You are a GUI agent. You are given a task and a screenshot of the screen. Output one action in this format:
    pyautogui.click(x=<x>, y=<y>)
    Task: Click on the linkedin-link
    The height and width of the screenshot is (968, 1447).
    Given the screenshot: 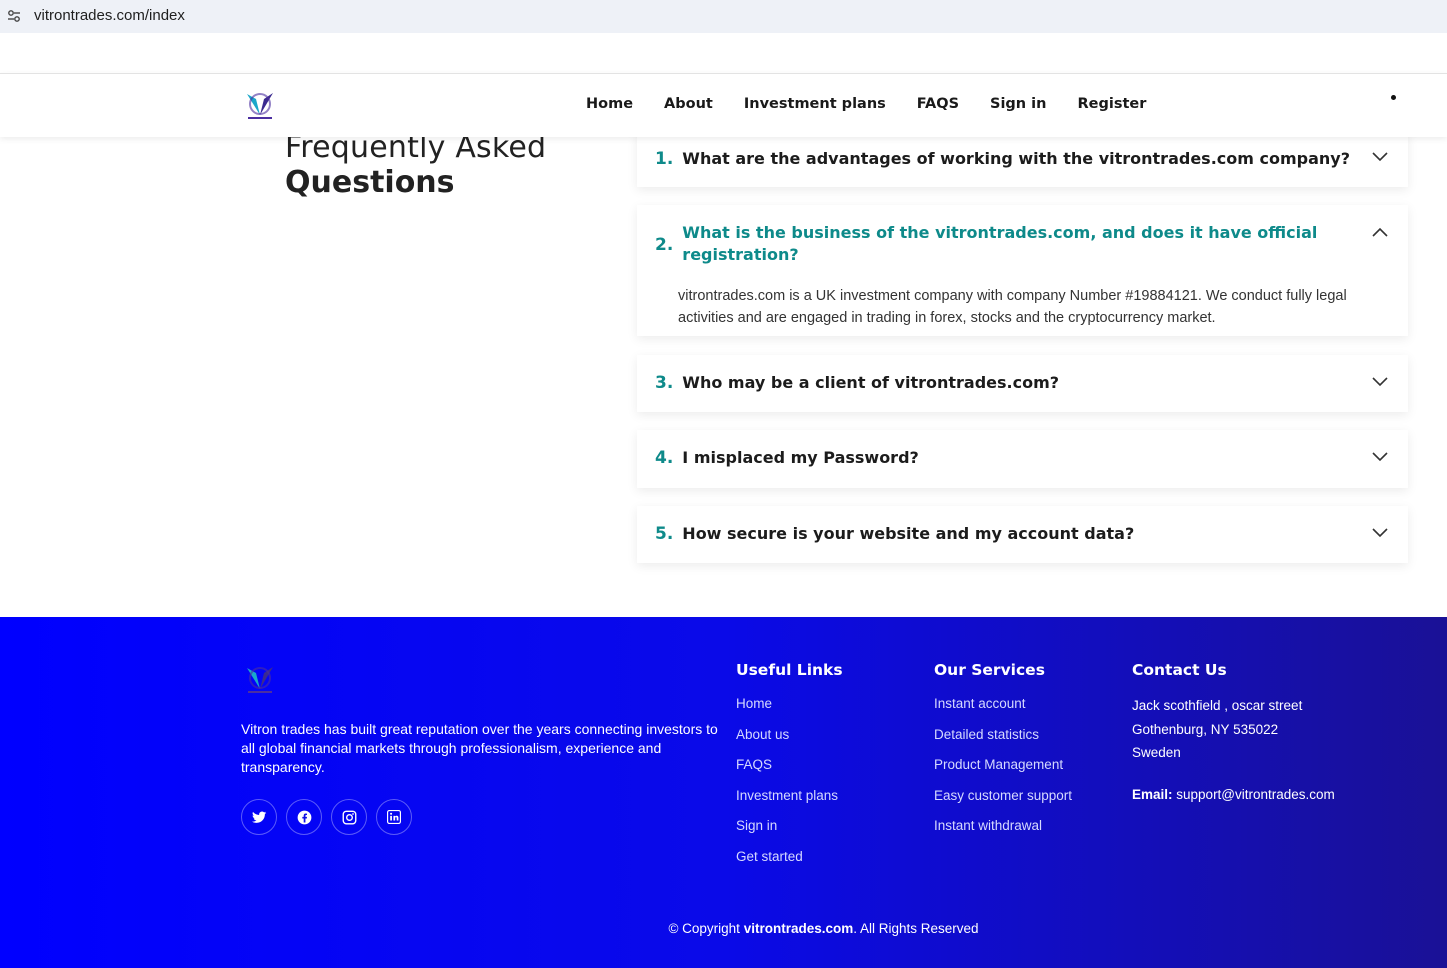 What is the action you would take?
    pyautogui.click(x=394, y=817)
    